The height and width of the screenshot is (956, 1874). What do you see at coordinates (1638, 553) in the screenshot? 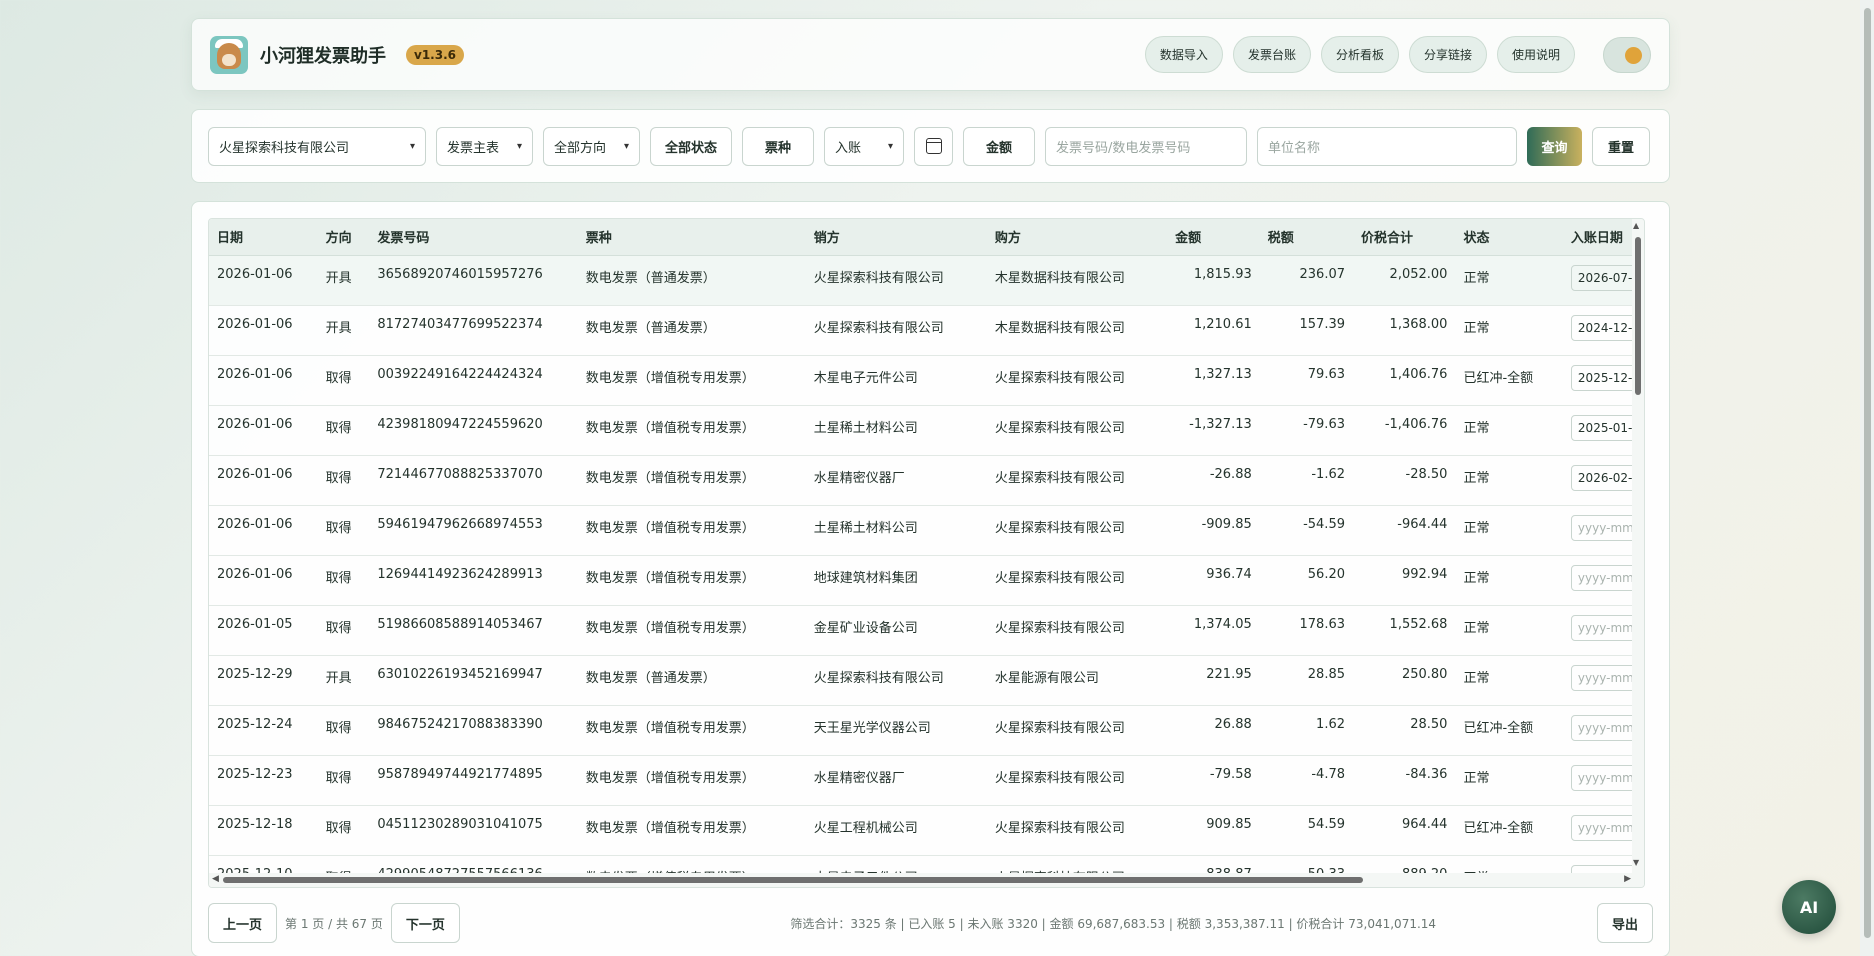
I see `vertical-scrollbar: ▲ ▼` at bounding box center [1638, 553].